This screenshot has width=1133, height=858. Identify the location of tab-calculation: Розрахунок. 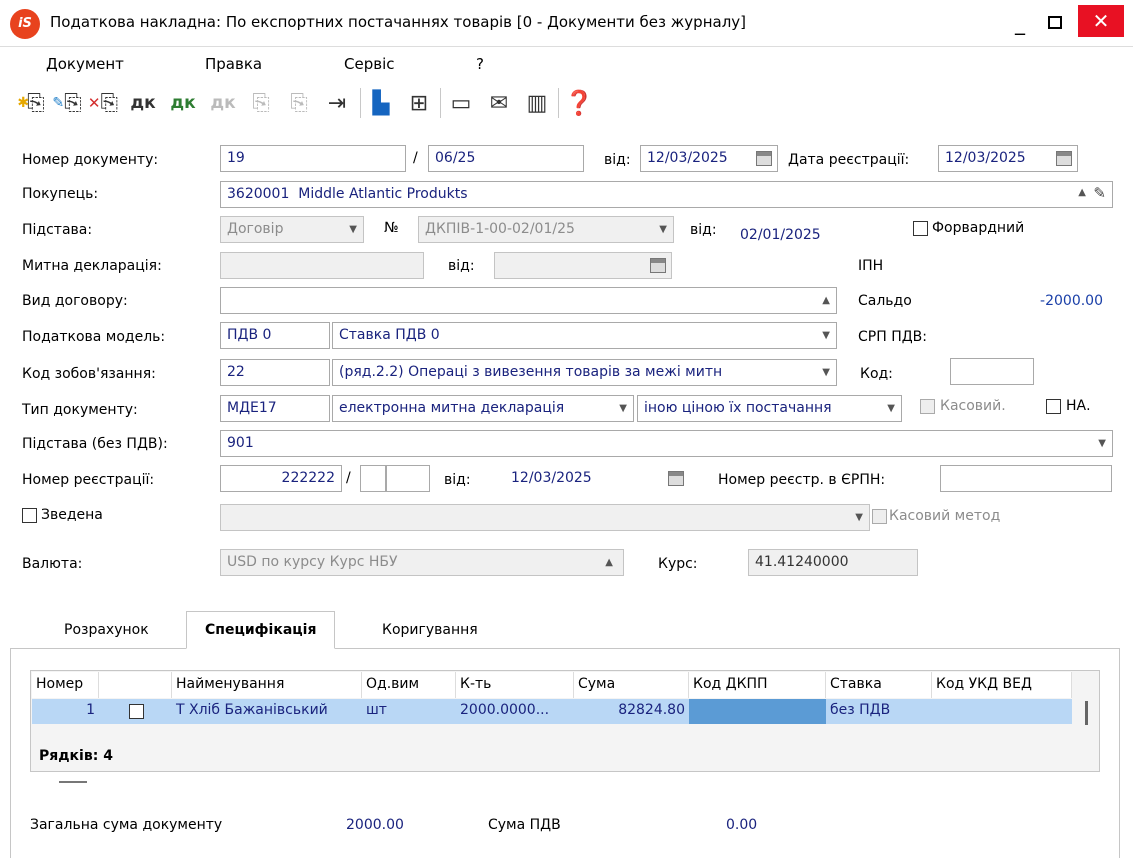
(106, 630).